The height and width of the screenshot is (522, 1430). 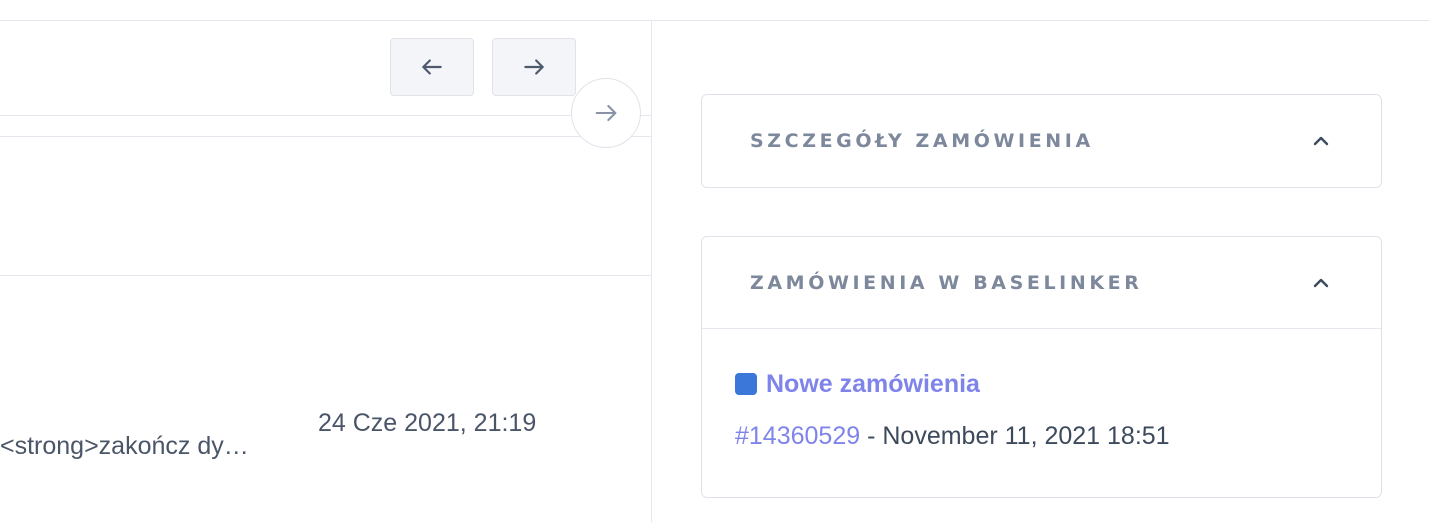 What do you see at coordinates (325, 136) in the screenshot?
I see `table-header-top-border` at bounding box center [325, 136].